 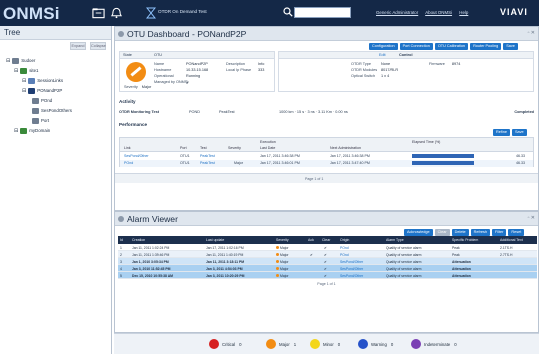 I want to click on save-button: Save, so click(x=510, y=46).